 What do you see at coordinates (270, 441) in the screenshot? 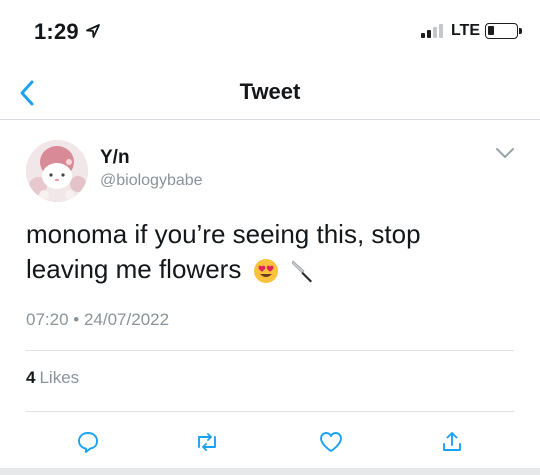
I see `action-bar` at bounding box center [270, 441].